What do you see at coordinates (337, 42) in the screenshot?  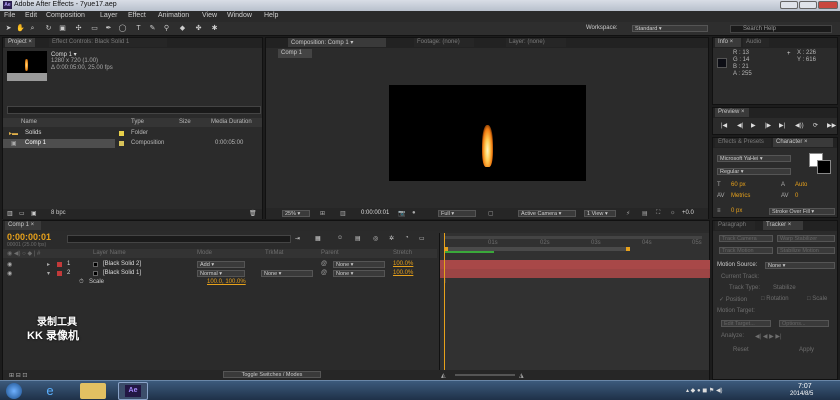 I see `tab-composition: Composition: Comp 1 ▾` at bounding box center [337, 42].